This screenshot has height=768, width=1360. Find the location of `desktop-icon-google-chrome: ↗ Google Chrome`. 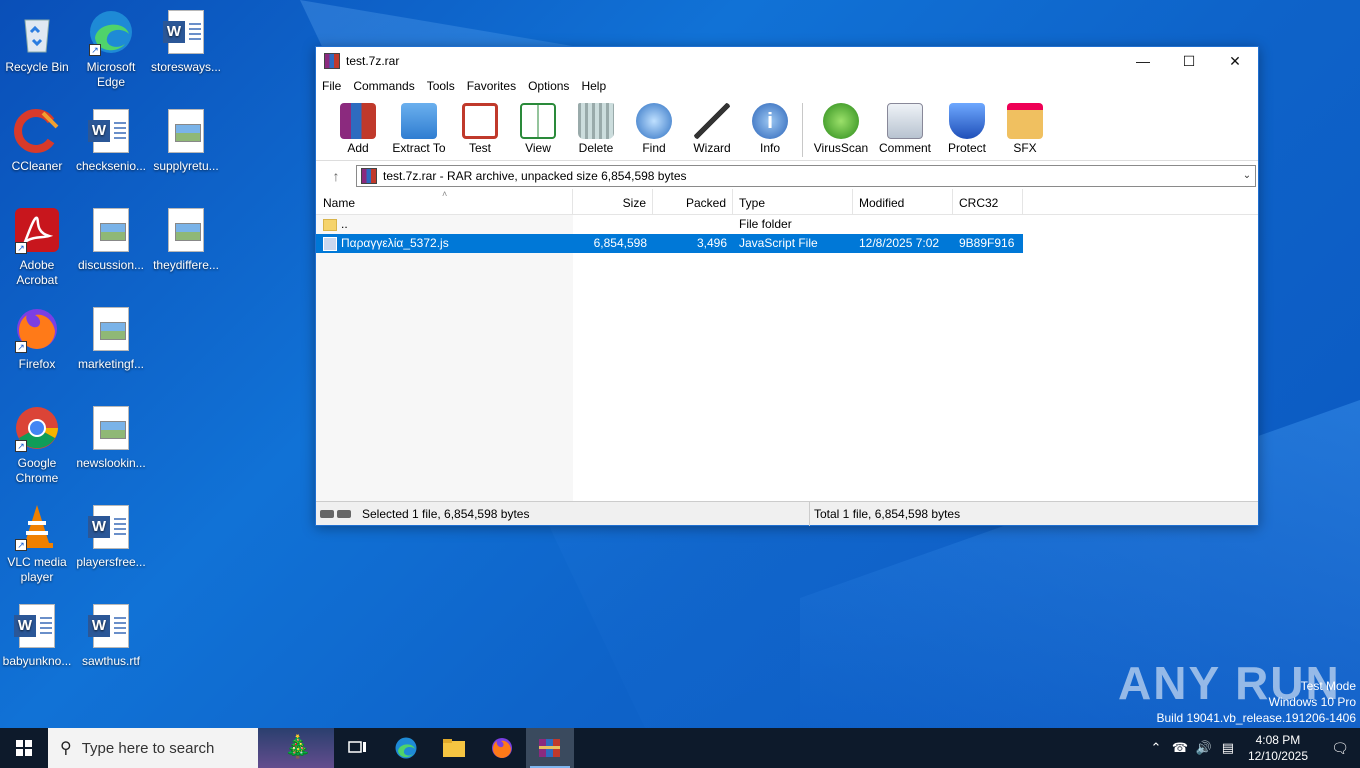

desktop-icon-google-chrome: ↗ Google Chrome is located at coordinates (37, 445).